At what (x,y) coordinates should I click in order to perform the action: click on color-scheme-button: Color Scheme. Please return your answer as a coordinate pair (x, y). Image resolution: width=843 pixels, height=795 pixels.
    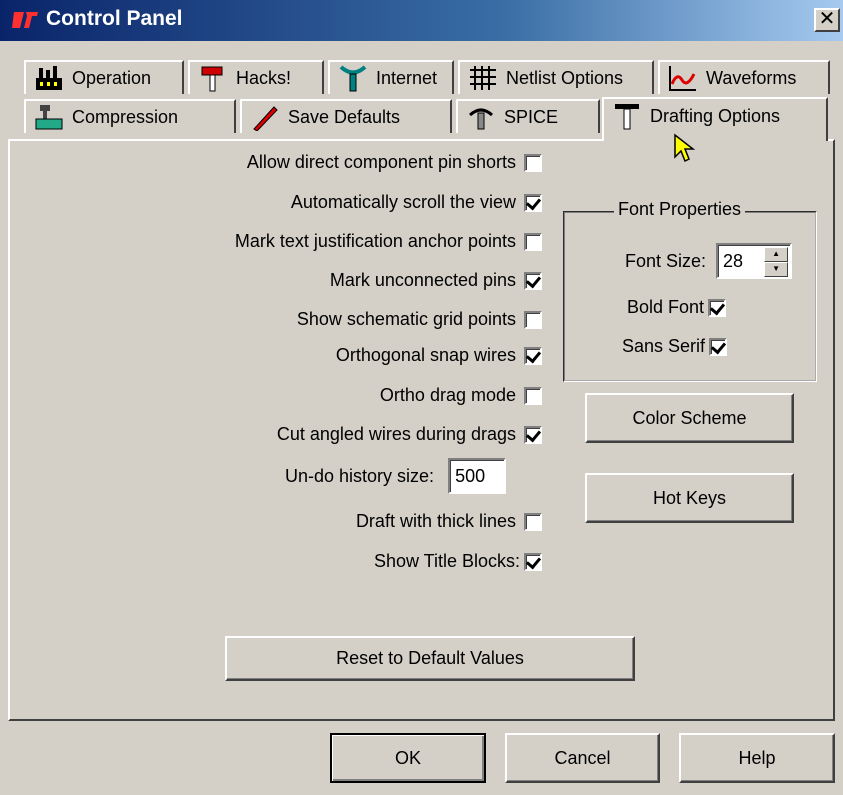
    Looking at the image, I should click on (689, 418).